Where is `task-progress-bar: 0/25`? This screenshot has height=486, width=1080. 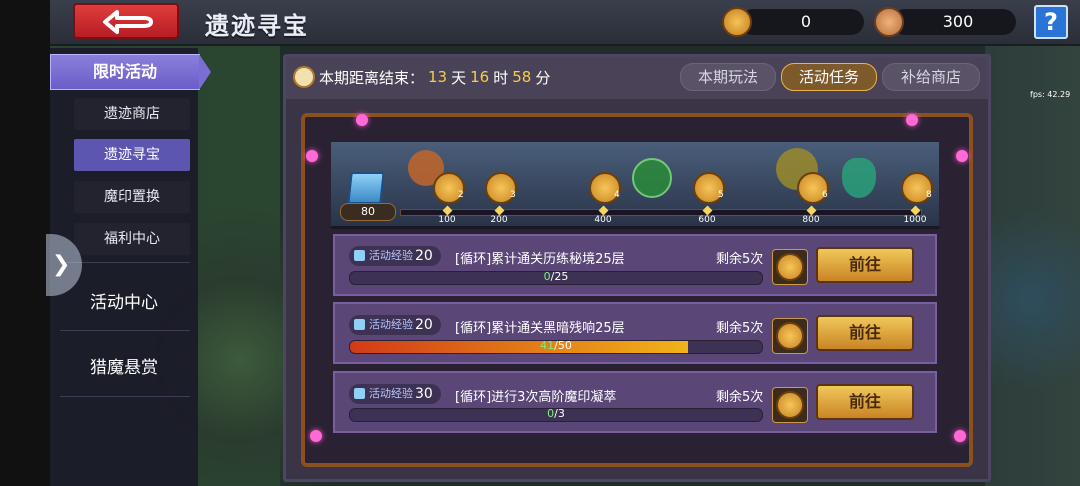
task-progress-bar: 0/25 is located at coordinates (556, 278).